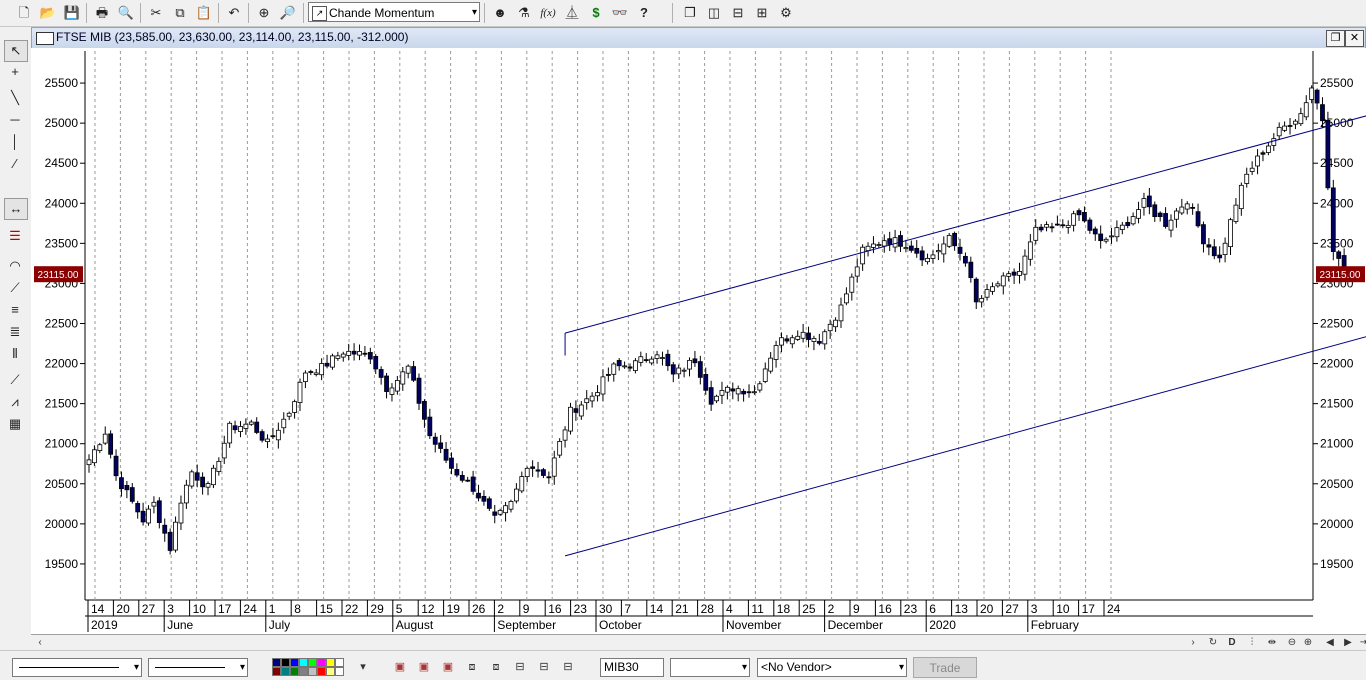 This screenshot has width=1366, height=680. What do you see at coordinates (15, 288) in the screenshot?
I see `fan-icon: ⟋` at bounding box center [15, 288].